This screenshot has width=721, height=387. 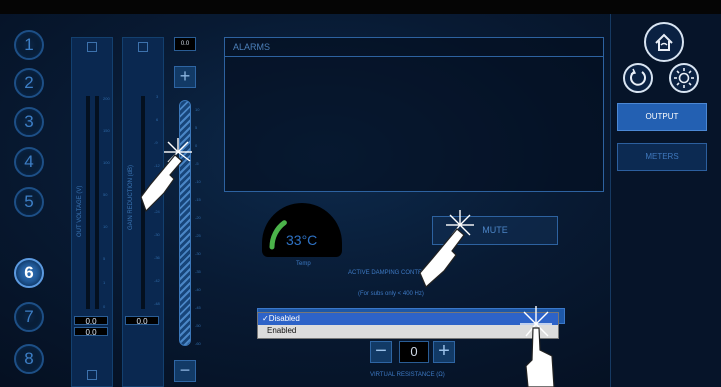 I want to click on home-button, so click(x=664, y=42).